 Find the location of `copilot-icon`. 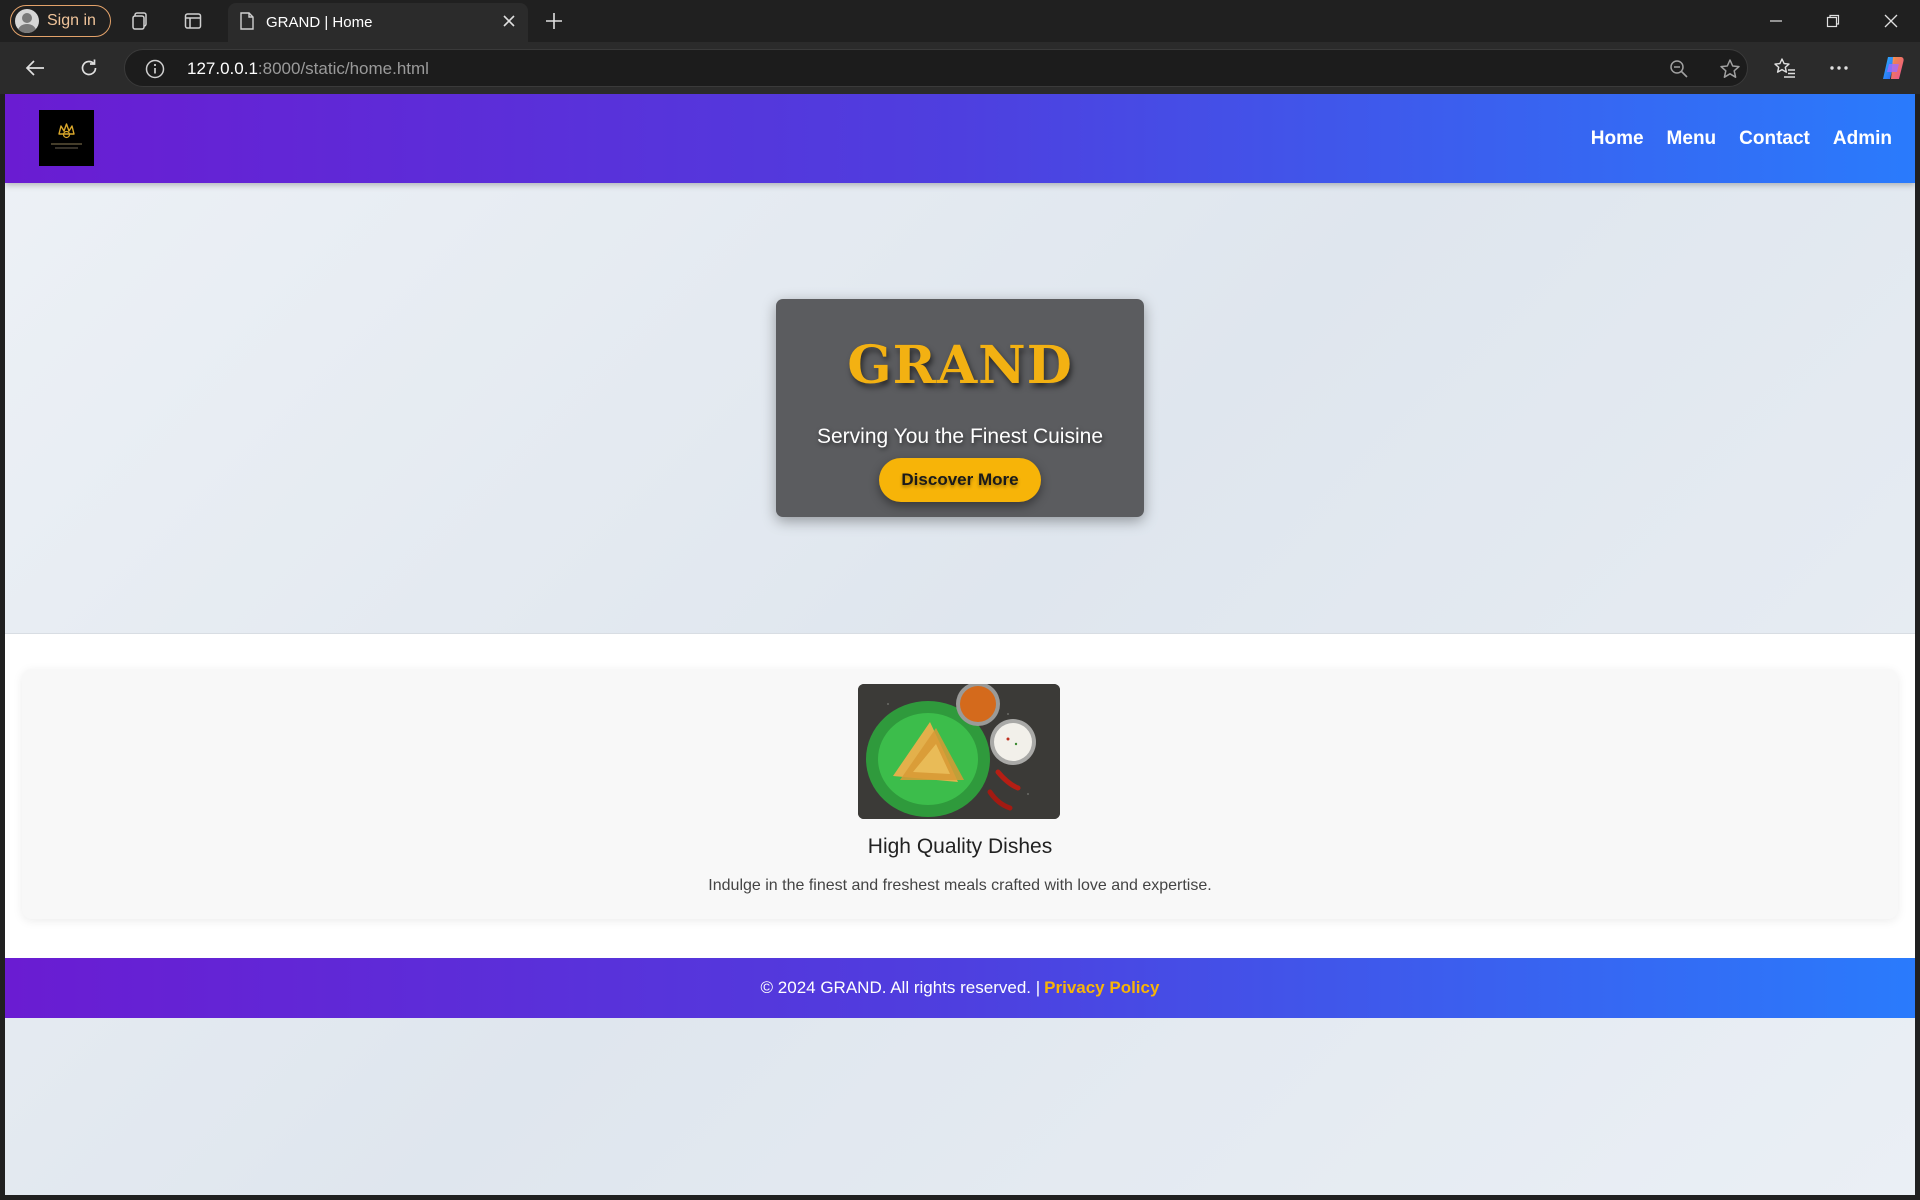

copilot-icon is located at coordinates (1893, 68).